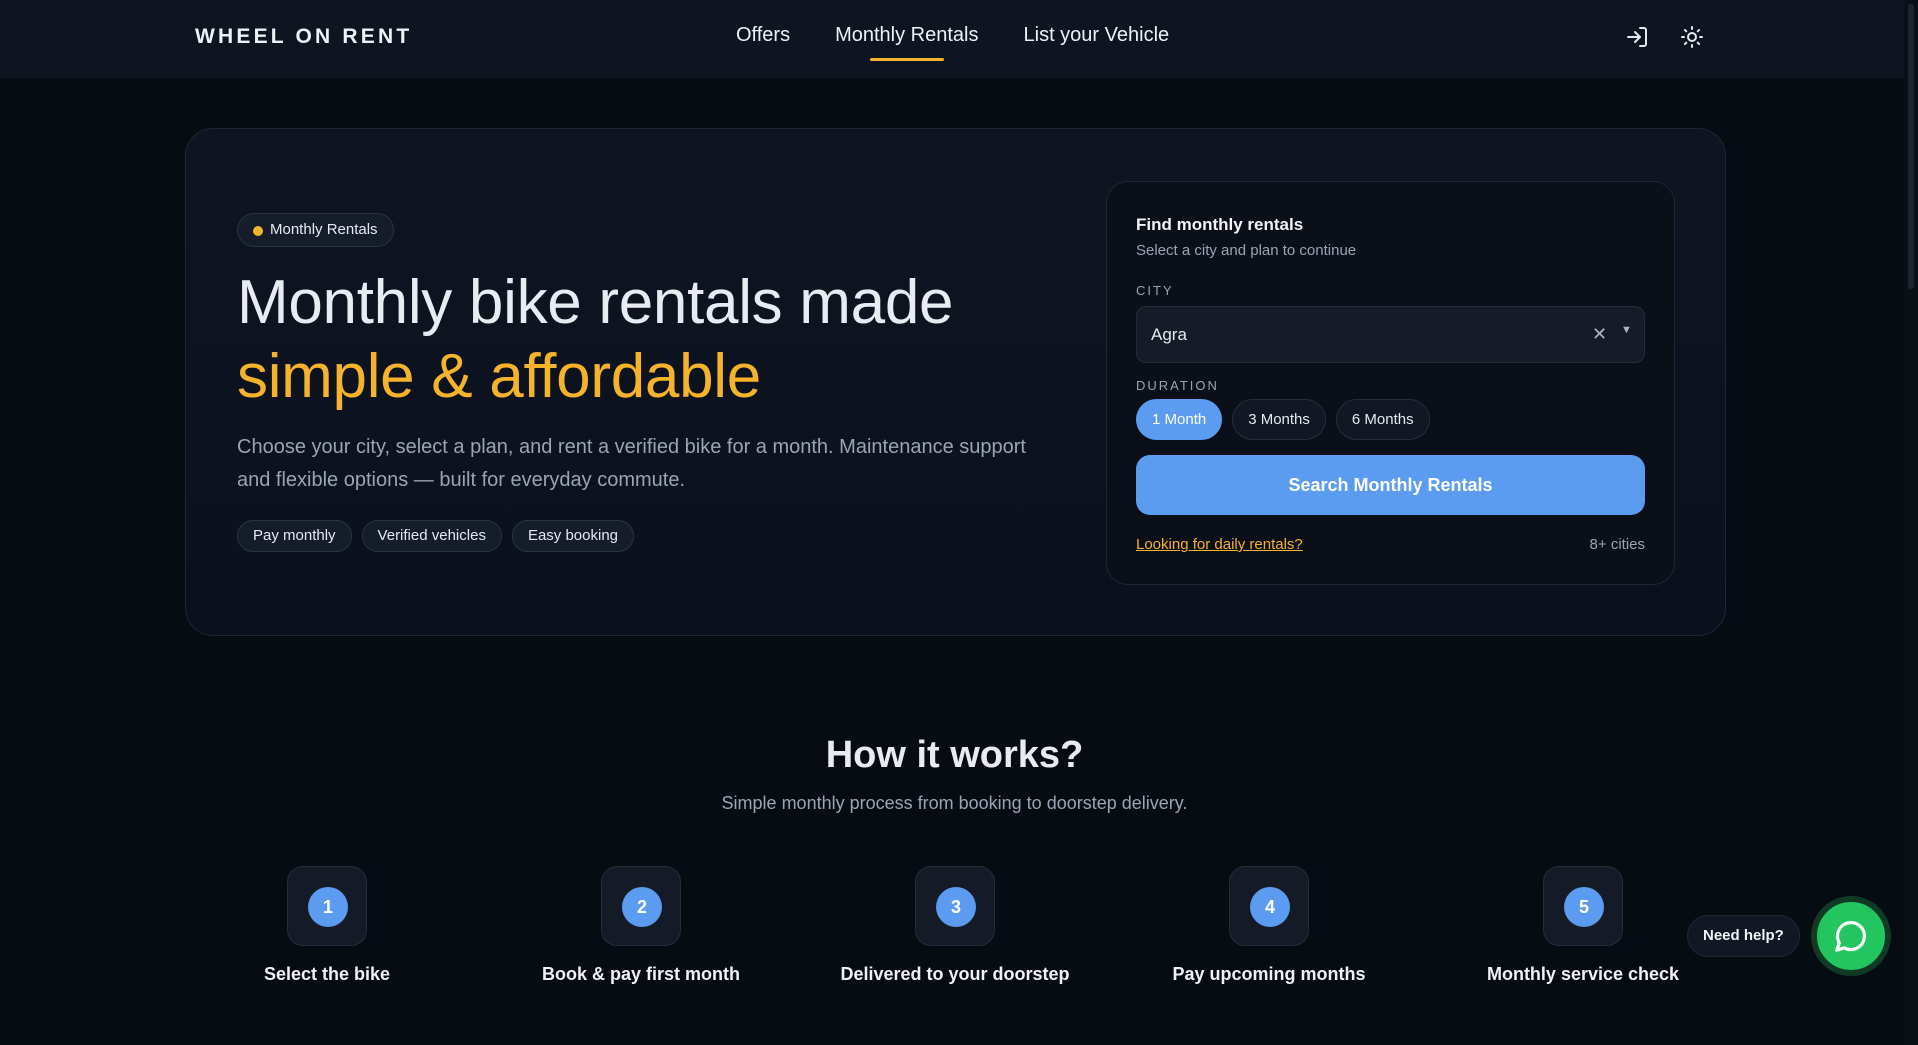  I want to click on hero-title-line1: Monthly bike rentals made, so click(595, 302).